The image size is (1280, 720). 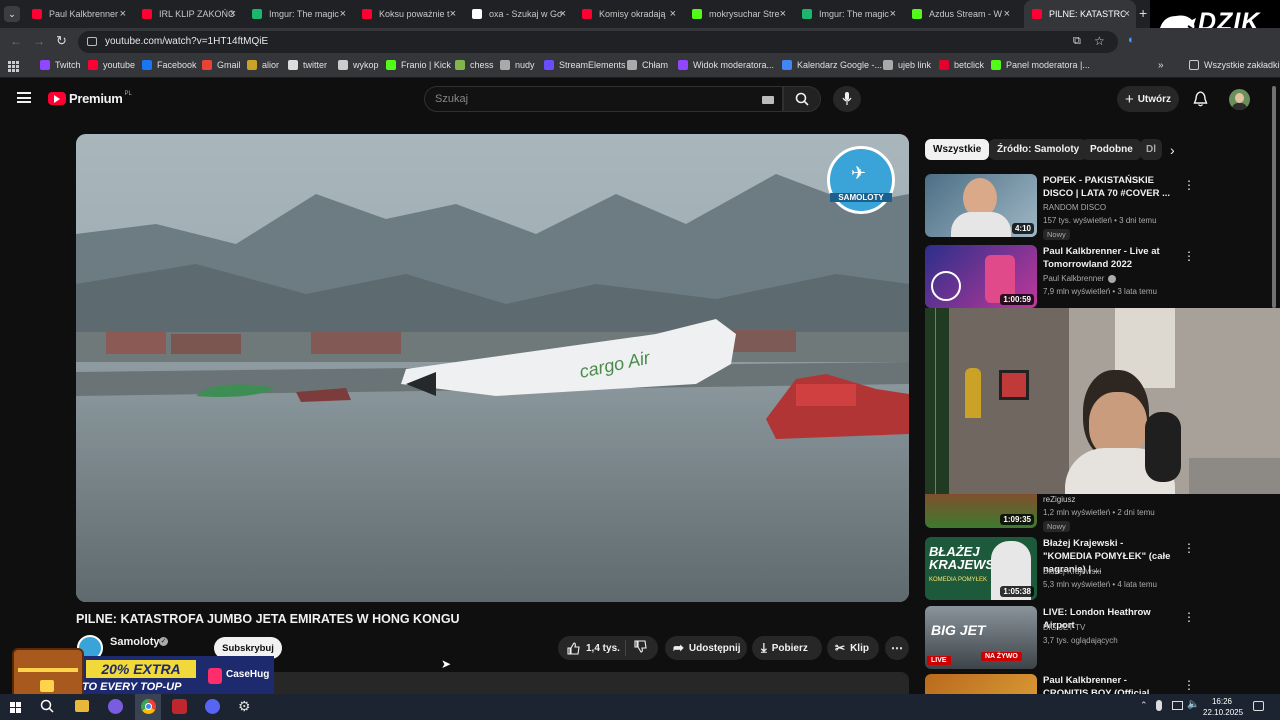 I want to click on taskbar-search-icon, so click(x=47, y=708).